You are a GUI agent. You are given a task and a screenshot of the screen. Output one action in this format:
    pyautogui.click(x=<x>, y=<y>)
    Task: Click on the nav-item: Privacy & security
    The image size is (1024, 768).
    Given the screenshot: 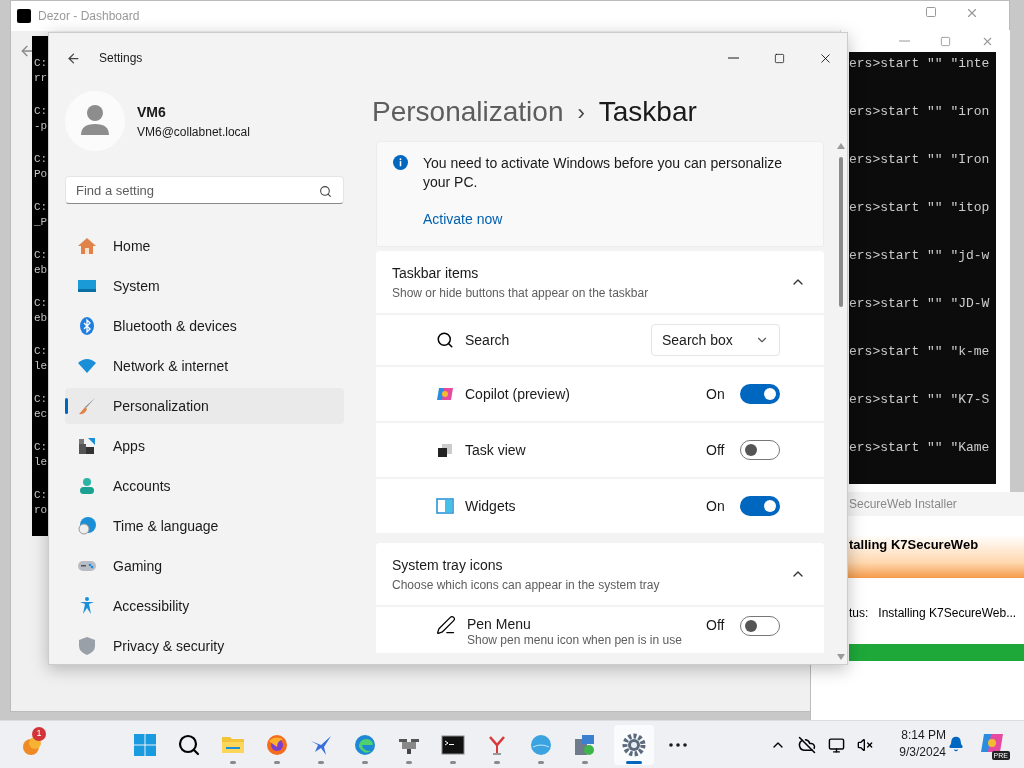 What is the action you would take?
    pyautogui.click(x=204, y=646)
    